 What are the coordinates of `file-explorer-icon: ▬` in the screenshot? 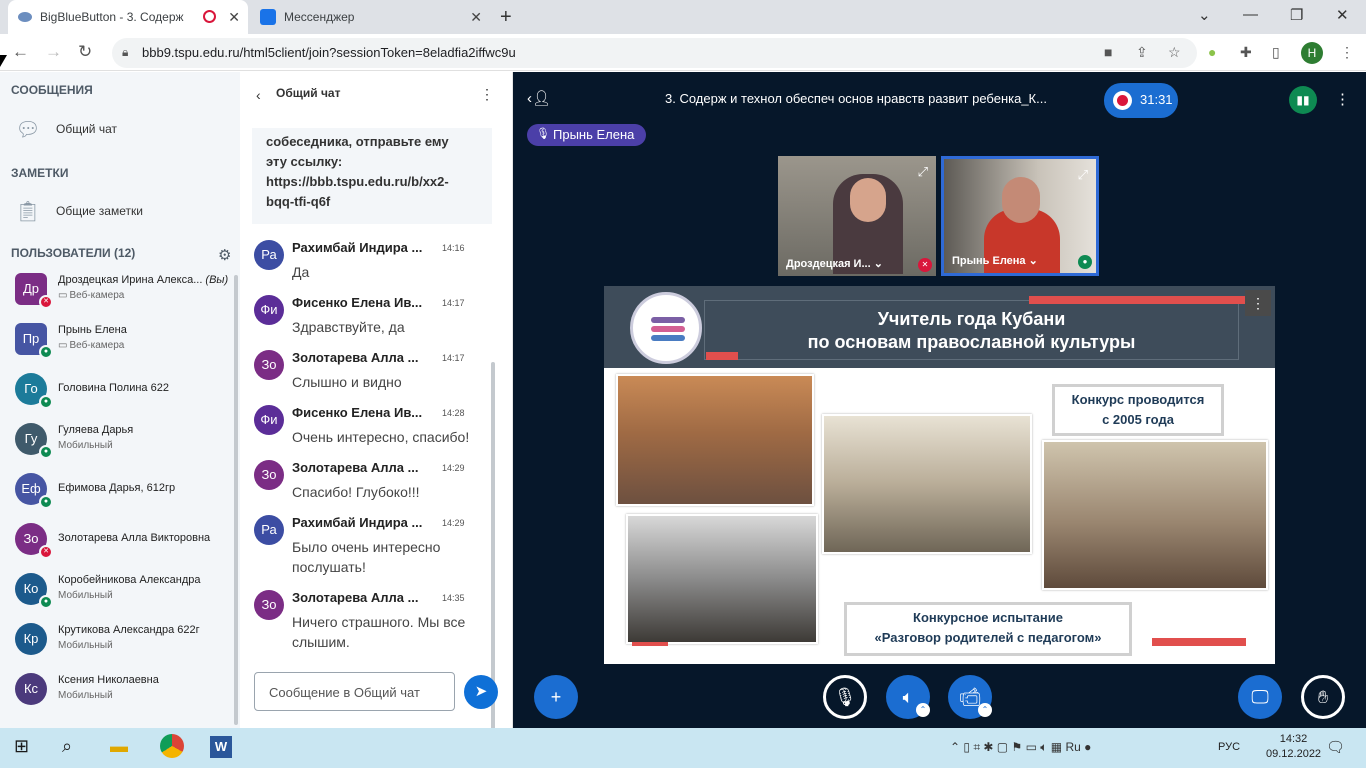 It's located at (119, 746).